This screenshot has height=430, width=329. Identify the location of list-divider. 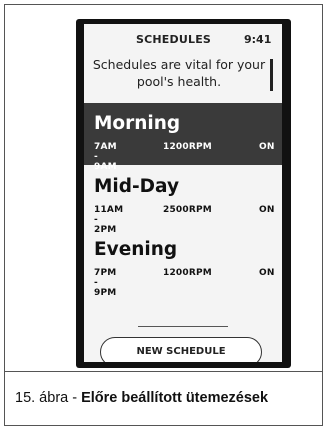
(183, 326).